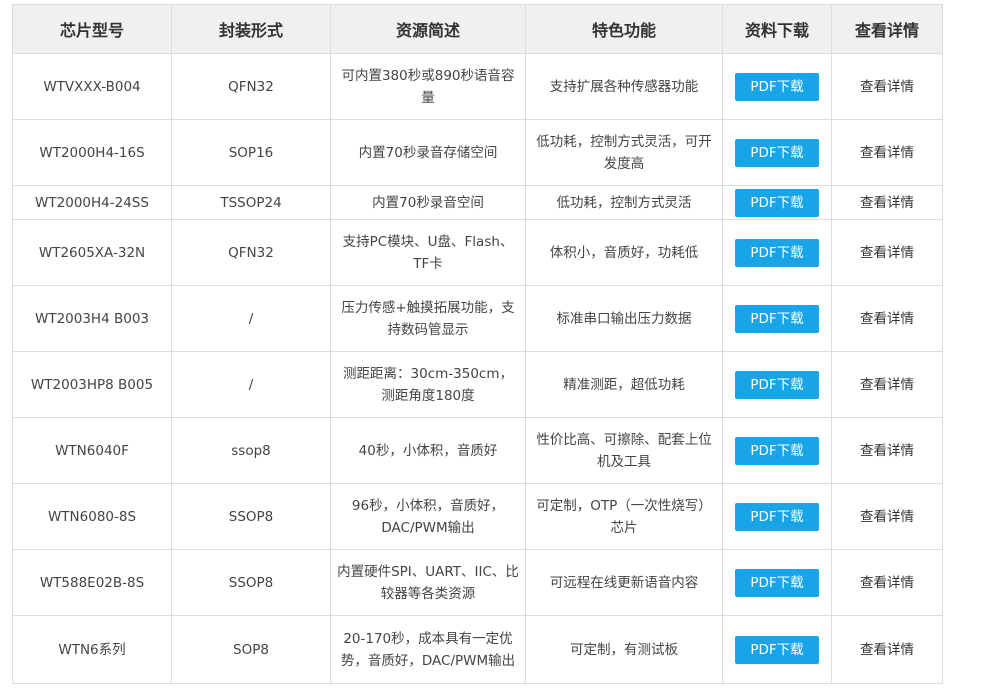 This screenshot has height=689, width=1003. Describe the element at coordinates (428, 516) in the screenshot. I see `cell-resources: 96秒，小体积，音质好，DAC/PWM输出` at that location.